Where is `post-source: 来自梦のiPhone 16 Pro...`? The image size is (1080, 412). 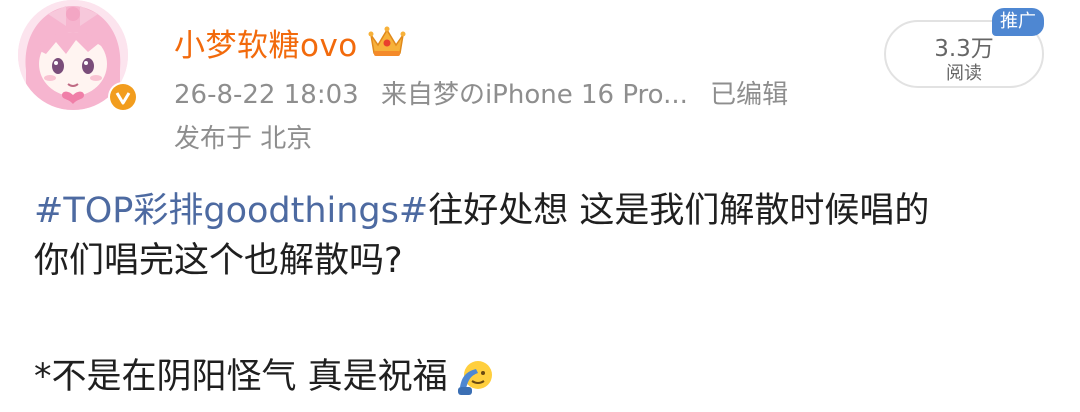
post-source: 来自梦のiPhone 16 Pro... is located at coordinates (534, 95).